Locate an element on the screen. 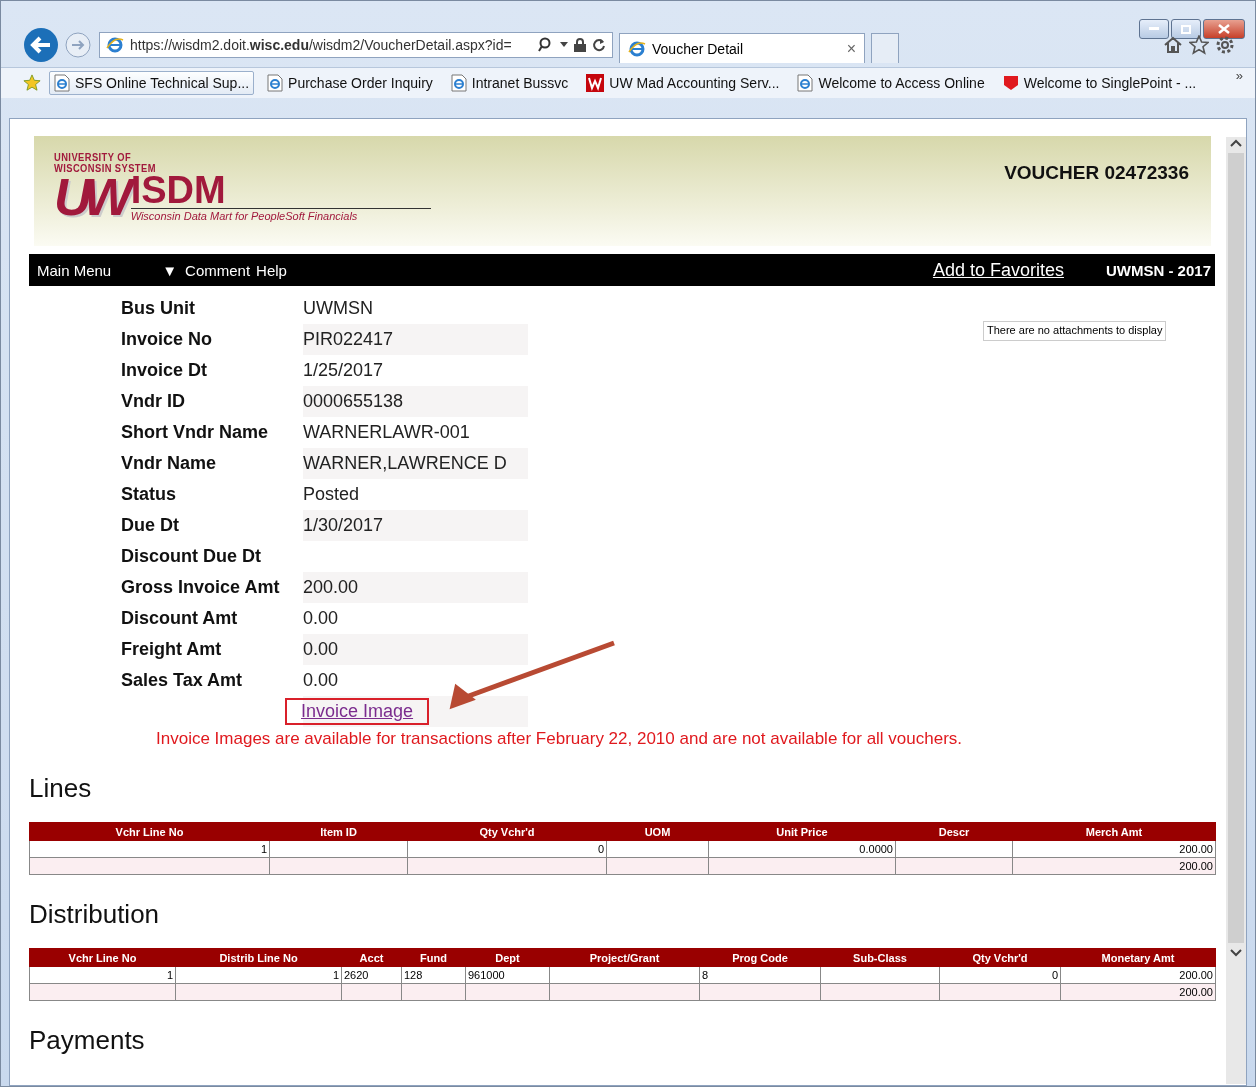  field-value: WARNER,LAWRENCE D is located at coordinates (415, 463).